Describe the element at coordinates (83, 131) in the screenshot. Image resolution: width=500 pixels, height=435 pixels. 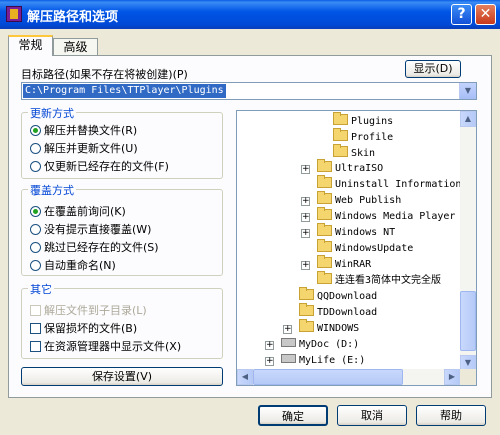
I see `radio-extract-replace: 解压并替换文件(R)` at that location.